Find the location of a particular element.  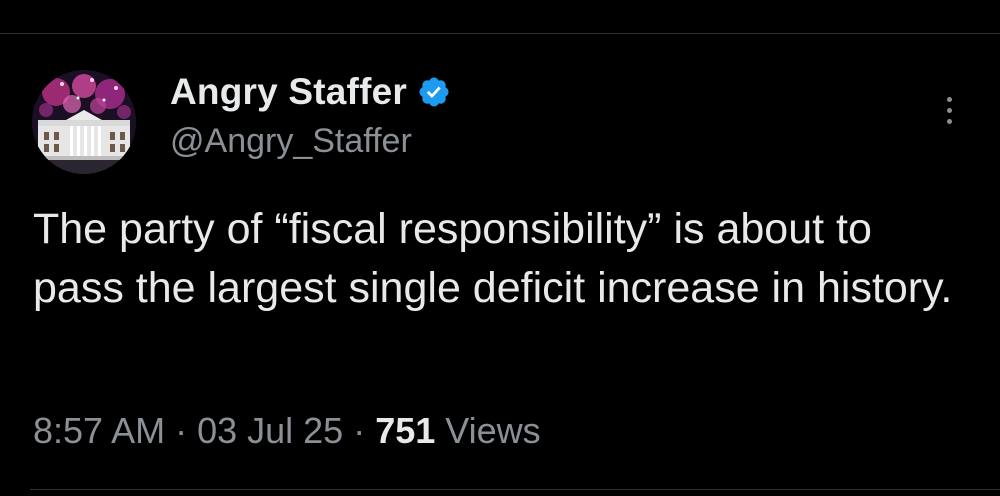

white-house-fireworks-avatar-icon is located at coordinates (84, 122).